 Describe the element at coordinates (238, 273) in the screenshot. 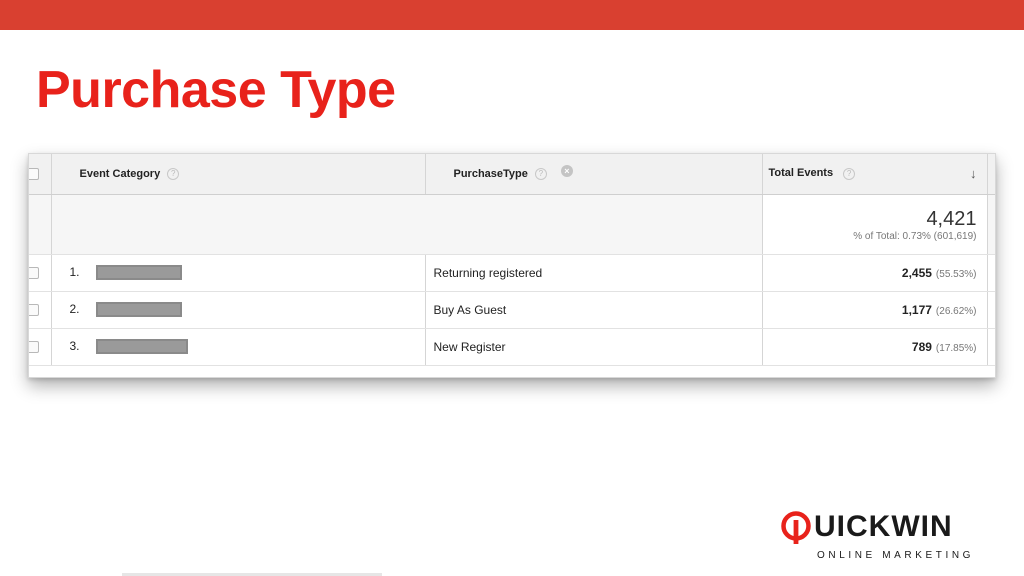

I see `event-category-cell: 1.` at that location.